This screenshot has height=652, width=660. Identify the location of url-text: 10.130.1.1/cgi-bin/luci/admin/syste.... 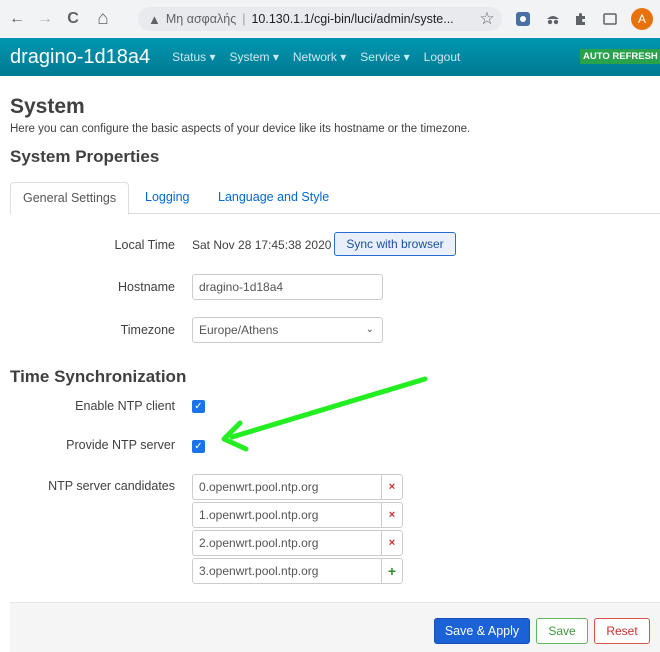
(352, 19).